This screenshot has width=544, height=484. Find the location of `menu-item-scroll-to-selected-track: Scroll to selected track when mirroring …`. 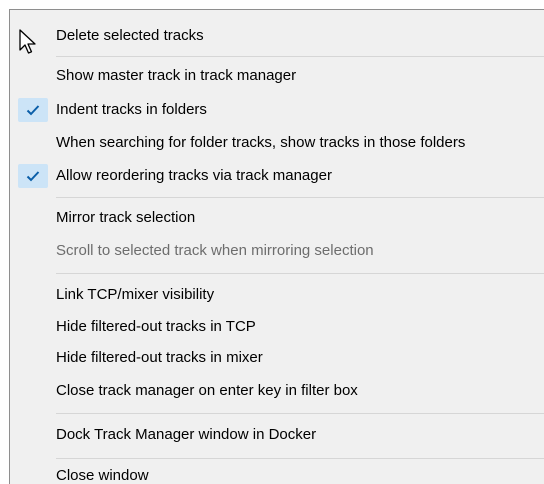

menu-item-scroll-to-selected-track: Scroll to selected track when mirroring … is located at coordinates (215, 251).